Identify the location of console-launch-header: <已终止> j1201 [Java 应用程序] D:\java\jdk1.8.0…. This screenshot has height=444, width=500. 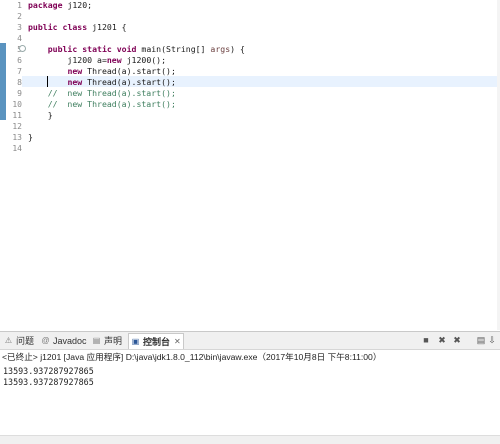
(192, 357).